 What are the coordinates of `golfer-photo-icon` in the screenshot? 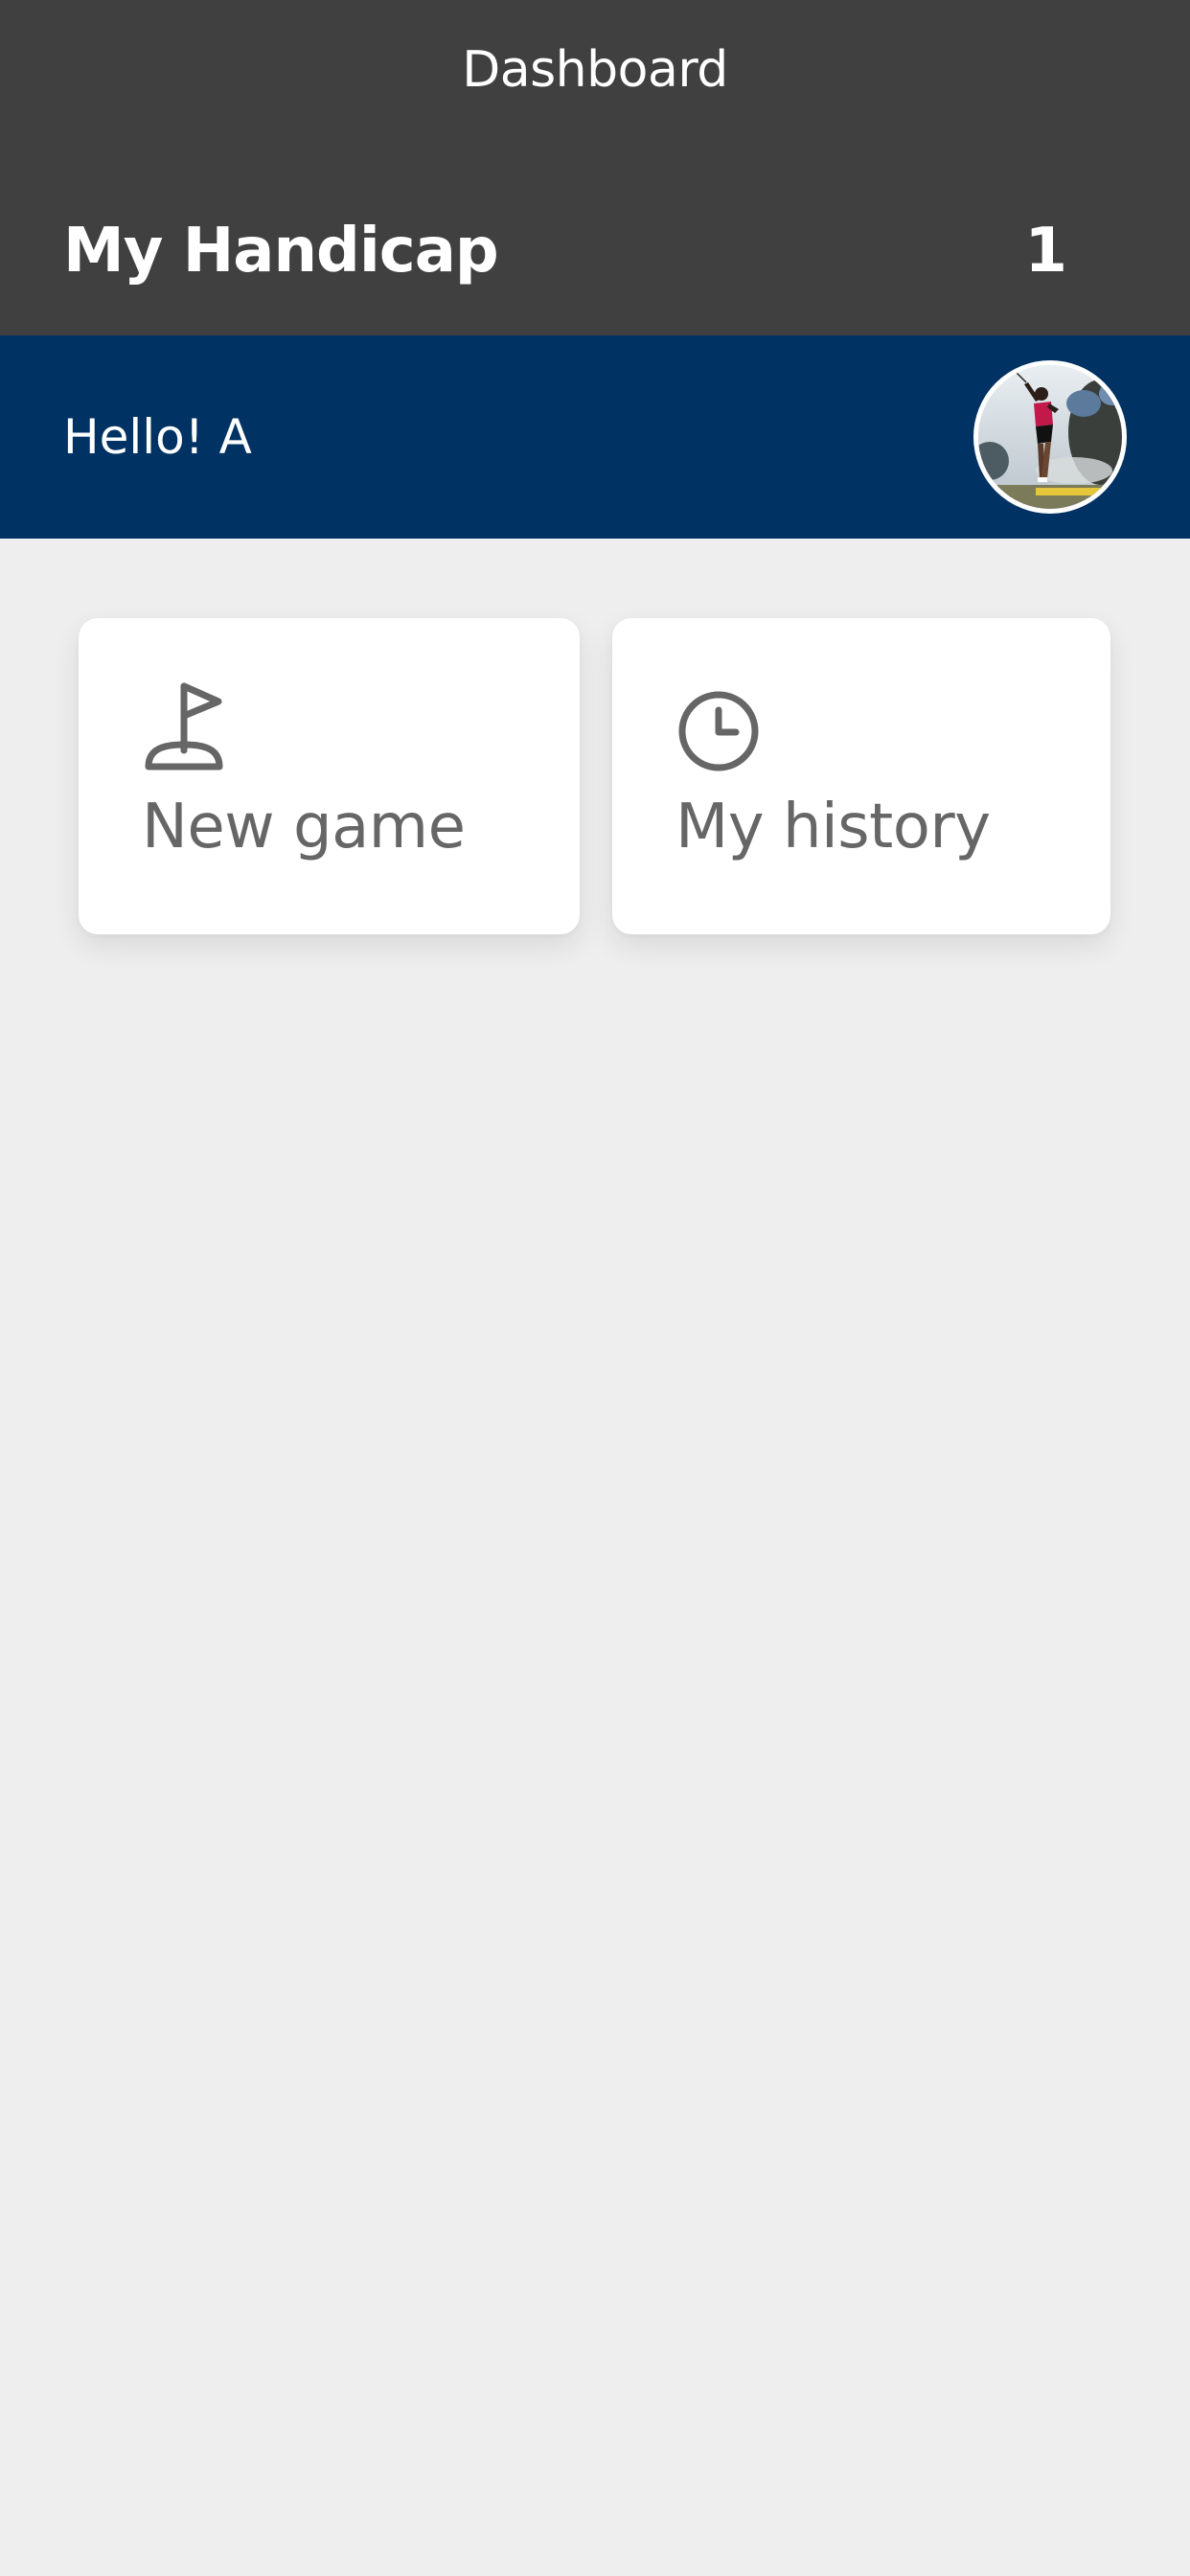 It's located at (1050, 437).